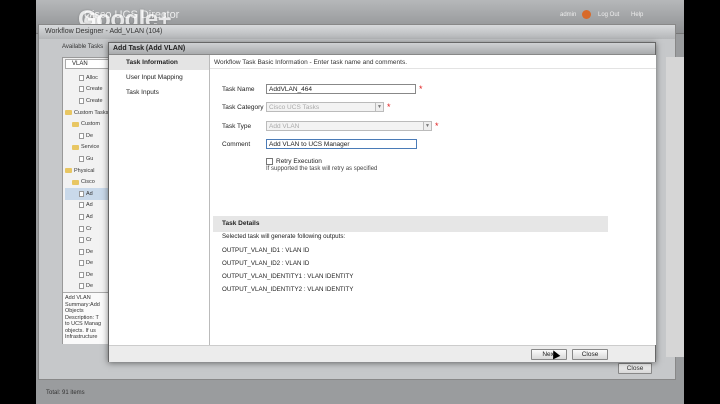  Describe the element at coordinates (675, 207) in the screenshot. I see `designer-scrollbar` at that location.